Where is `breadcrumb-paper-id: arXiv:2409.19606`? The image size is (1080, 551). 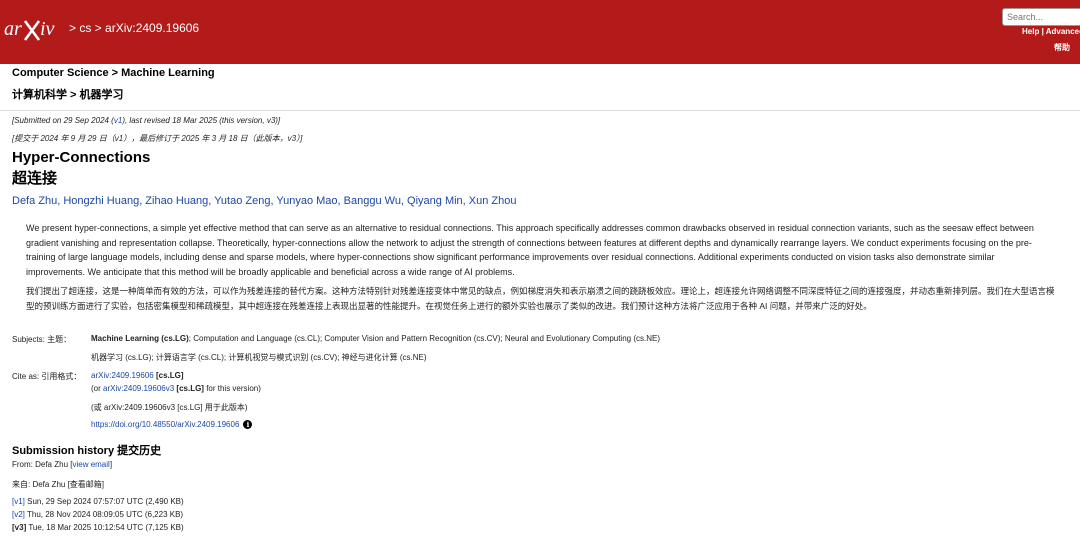 breadcrumb-paper-id: arXiv:2409.19606 is located at coordinates (152, 28).